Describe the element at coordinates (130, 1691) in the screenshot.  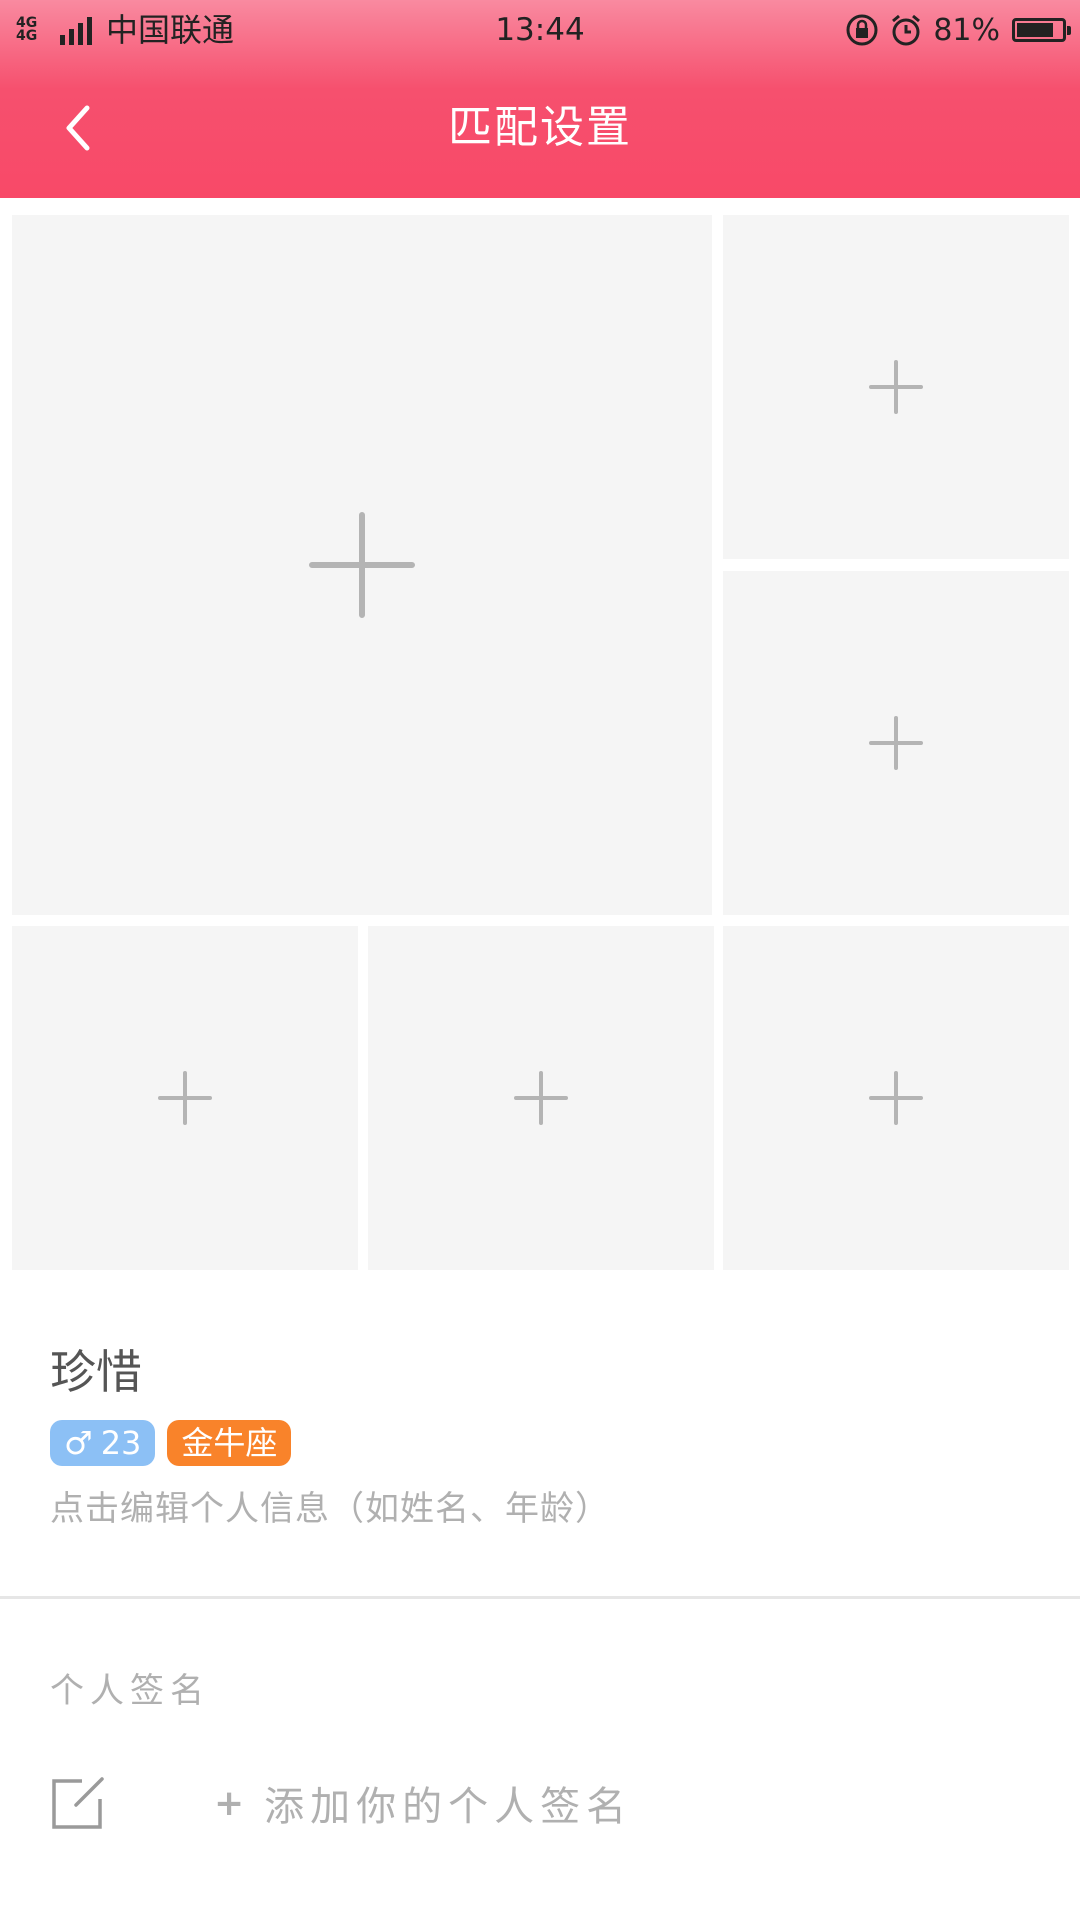
I see `signature-section-title: 个人签名` at that location.